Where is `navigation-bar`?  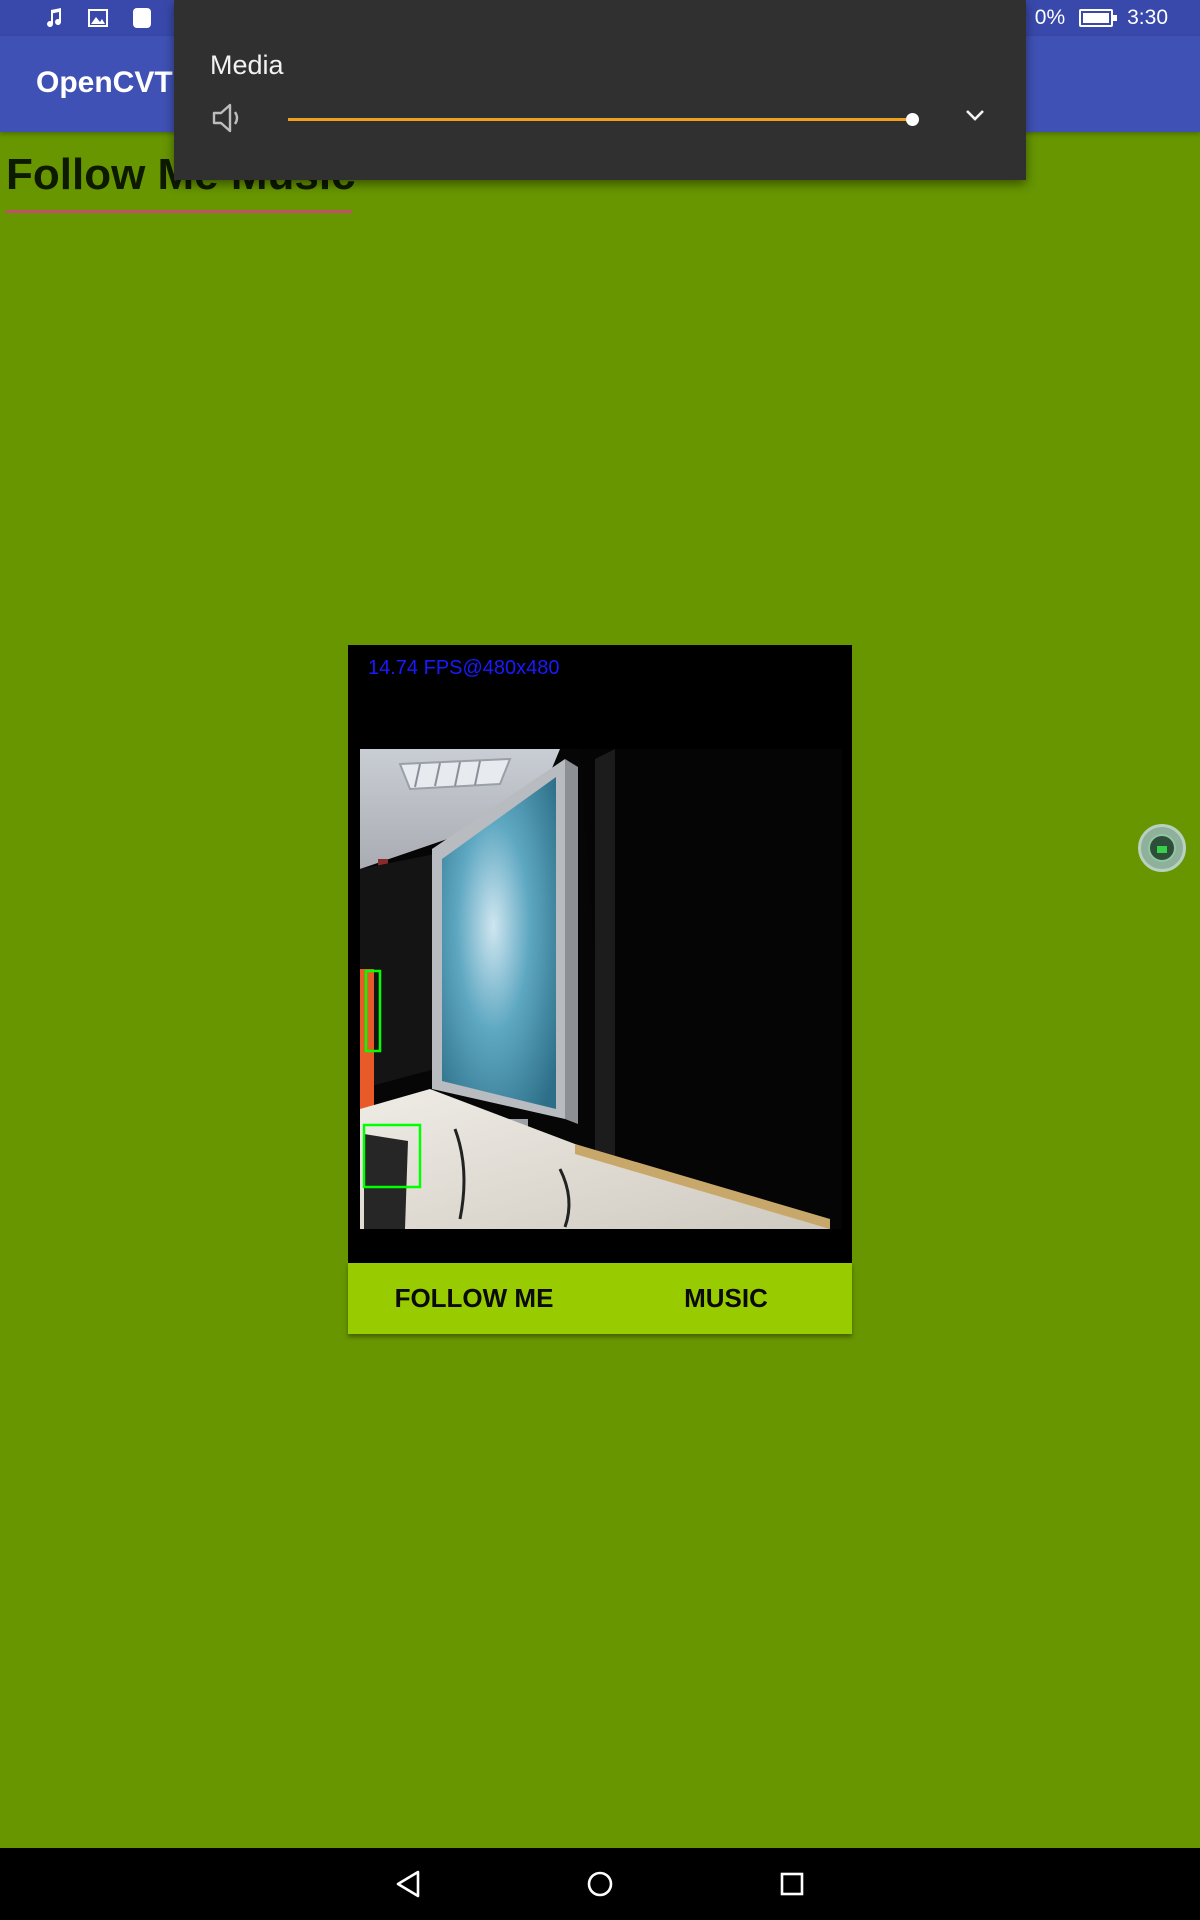 navigation-bar is located at coordinates (600, 1884).